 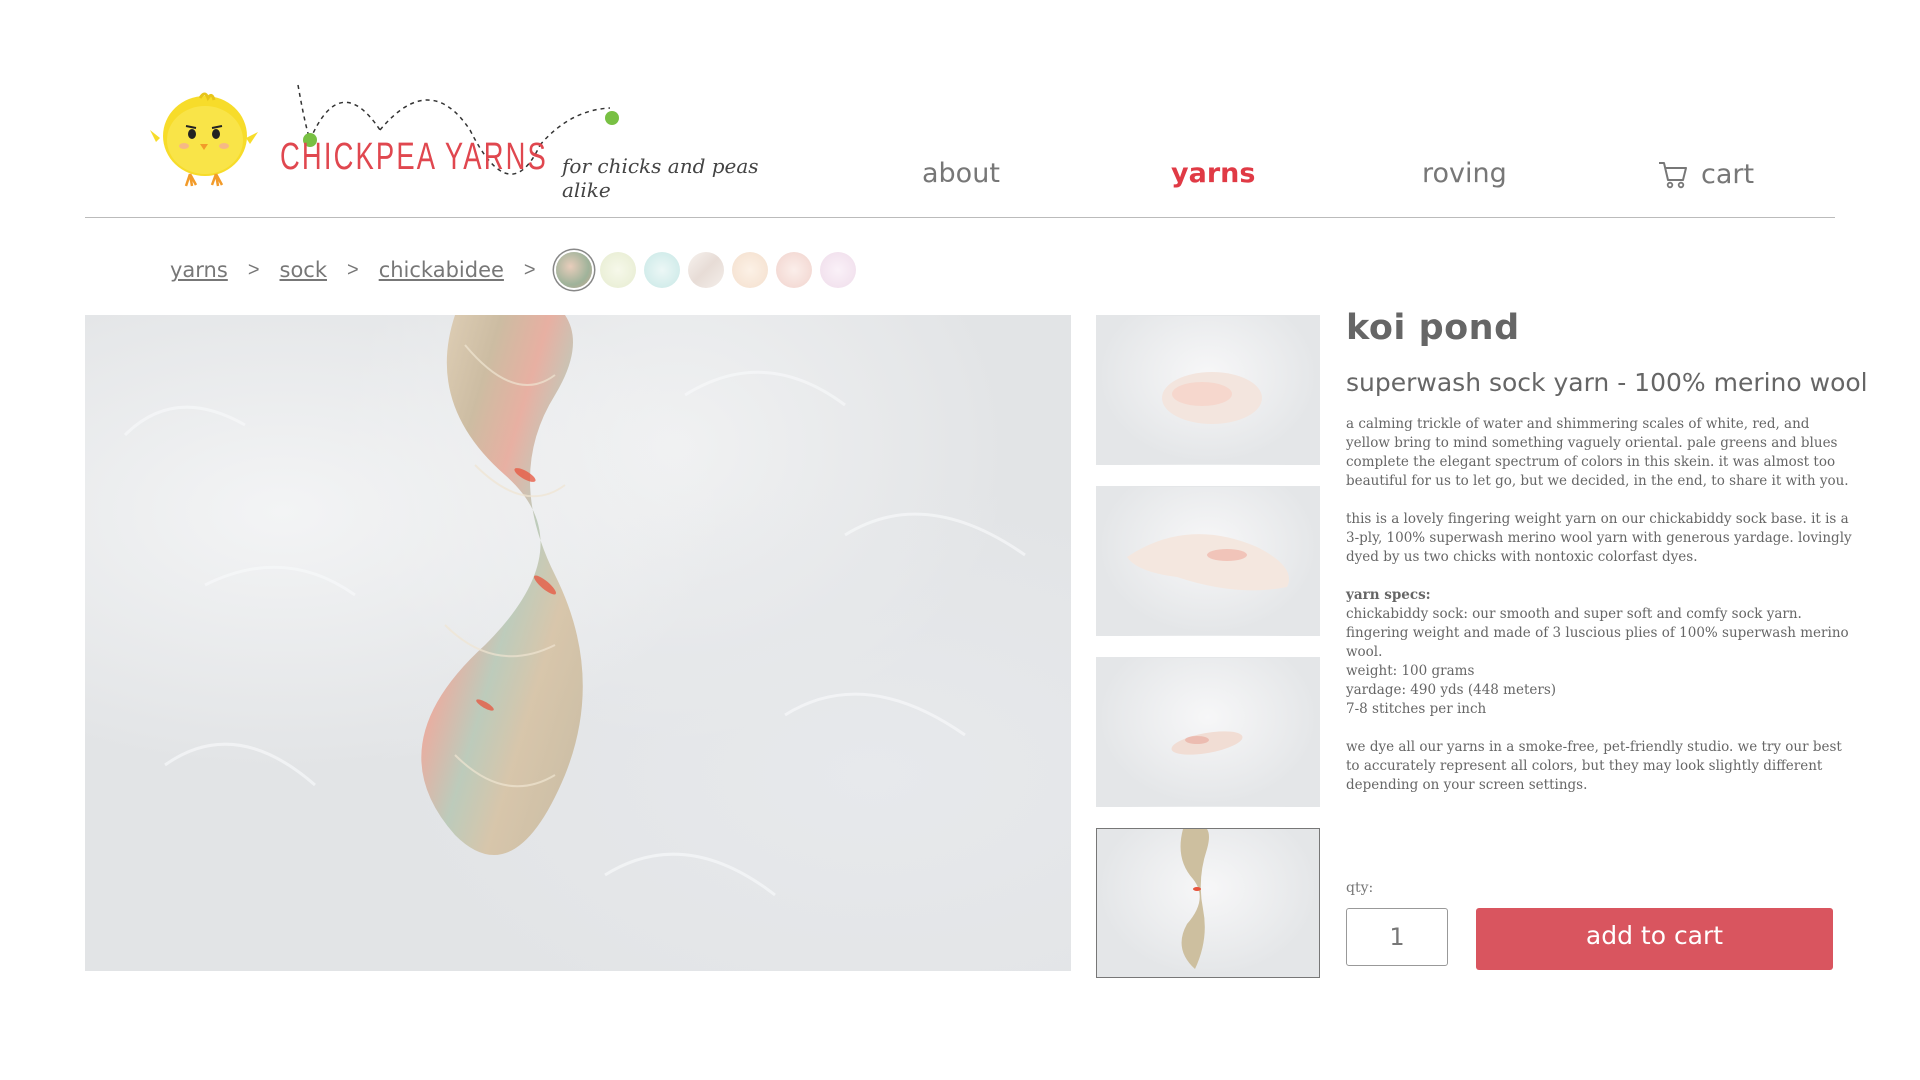 I want to click on cart-icon, so click(x=1673, y=175).